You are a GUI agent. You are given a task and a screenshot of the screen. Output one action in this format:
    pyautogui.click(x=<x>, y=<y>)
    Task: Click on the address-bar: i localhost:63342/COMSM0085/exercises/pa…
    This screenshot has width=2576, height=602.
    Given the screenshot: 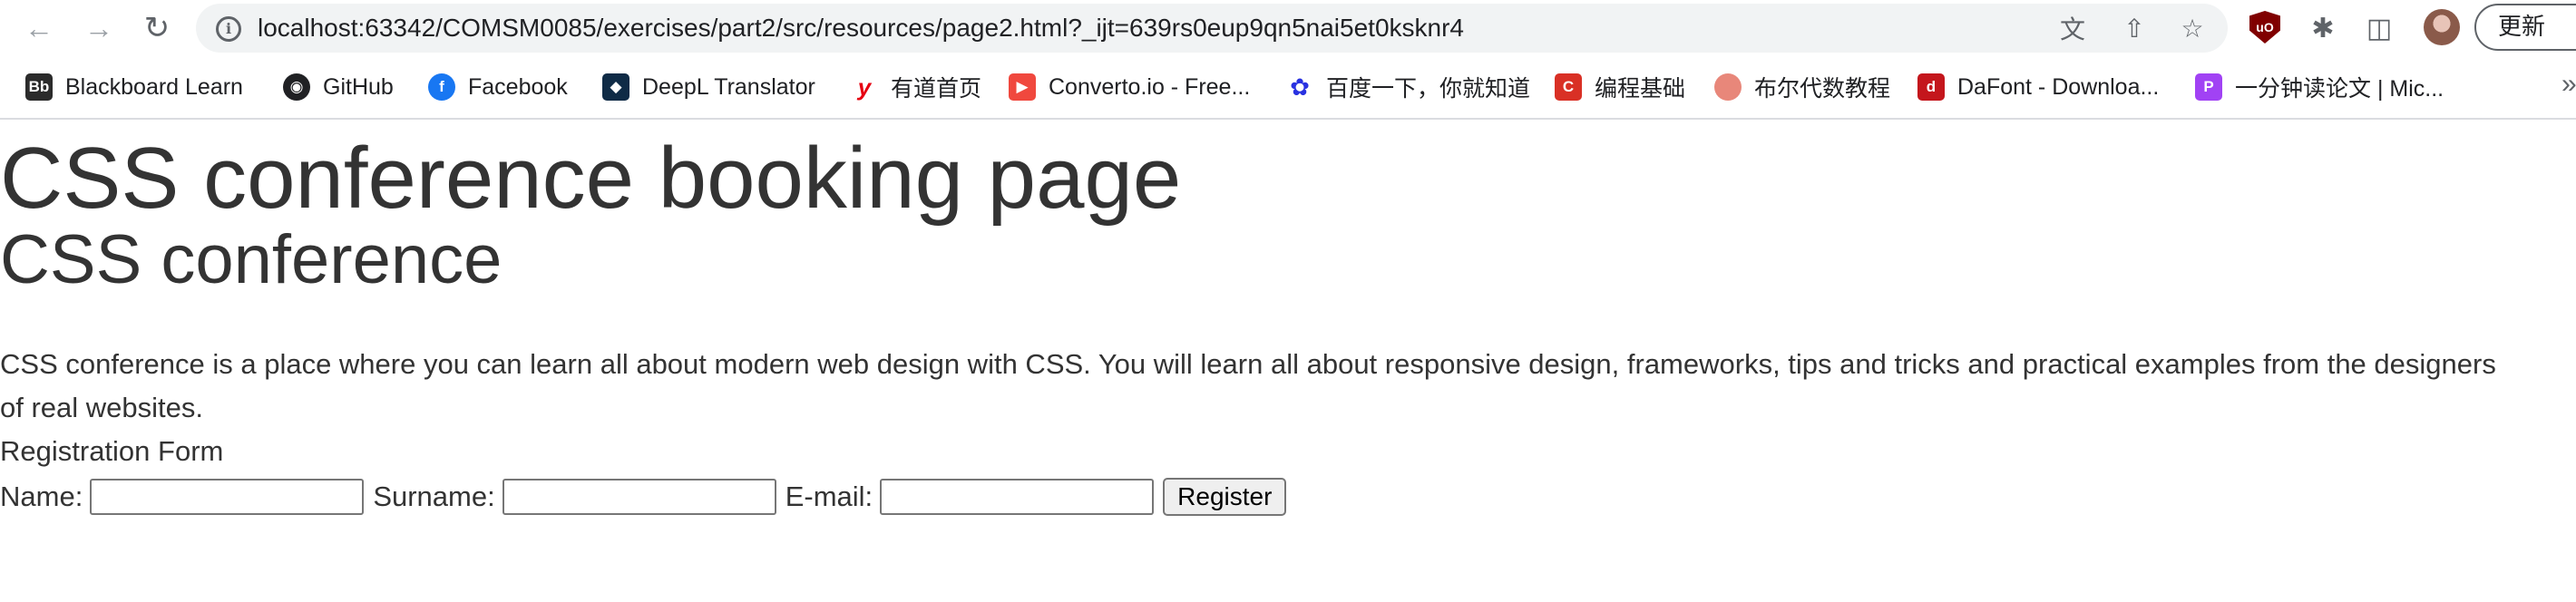 What is the action you would take?
    pyautogui.click(x=1212, y=28)
    